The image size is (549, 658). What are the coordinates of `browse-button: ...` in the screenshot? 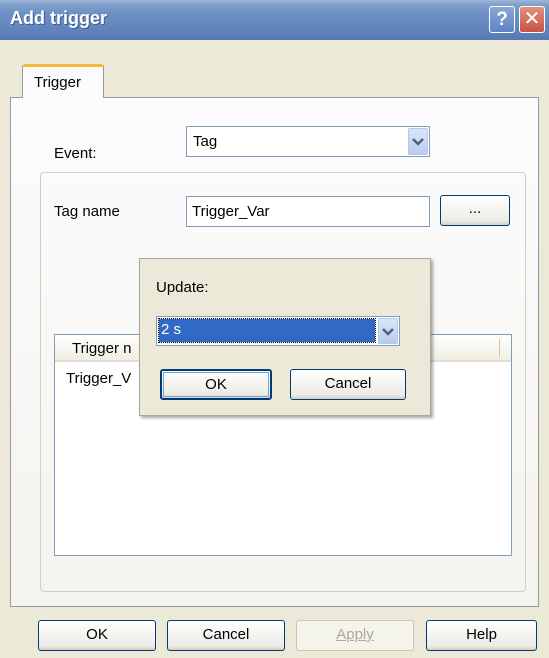 It's located at (475, 210).